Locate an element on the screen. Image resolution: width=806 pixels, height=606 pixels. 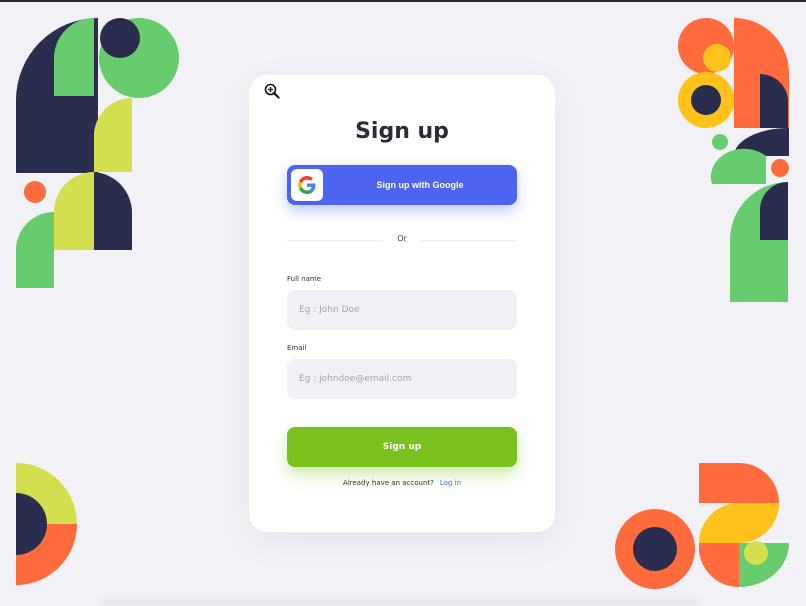
page-title: Sign up is located at coordinates (402, 131).